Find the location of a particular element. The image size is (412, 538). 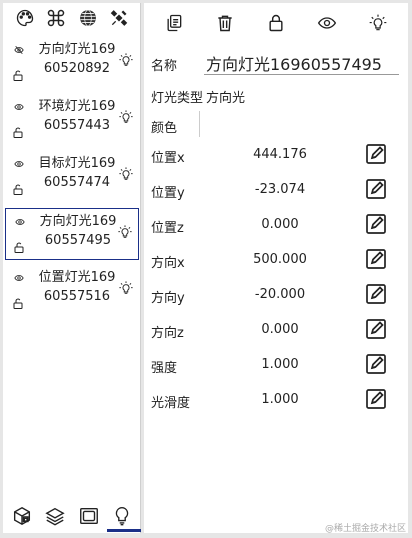

light-type-value: 方向光 is located at coordinates (225, 96).